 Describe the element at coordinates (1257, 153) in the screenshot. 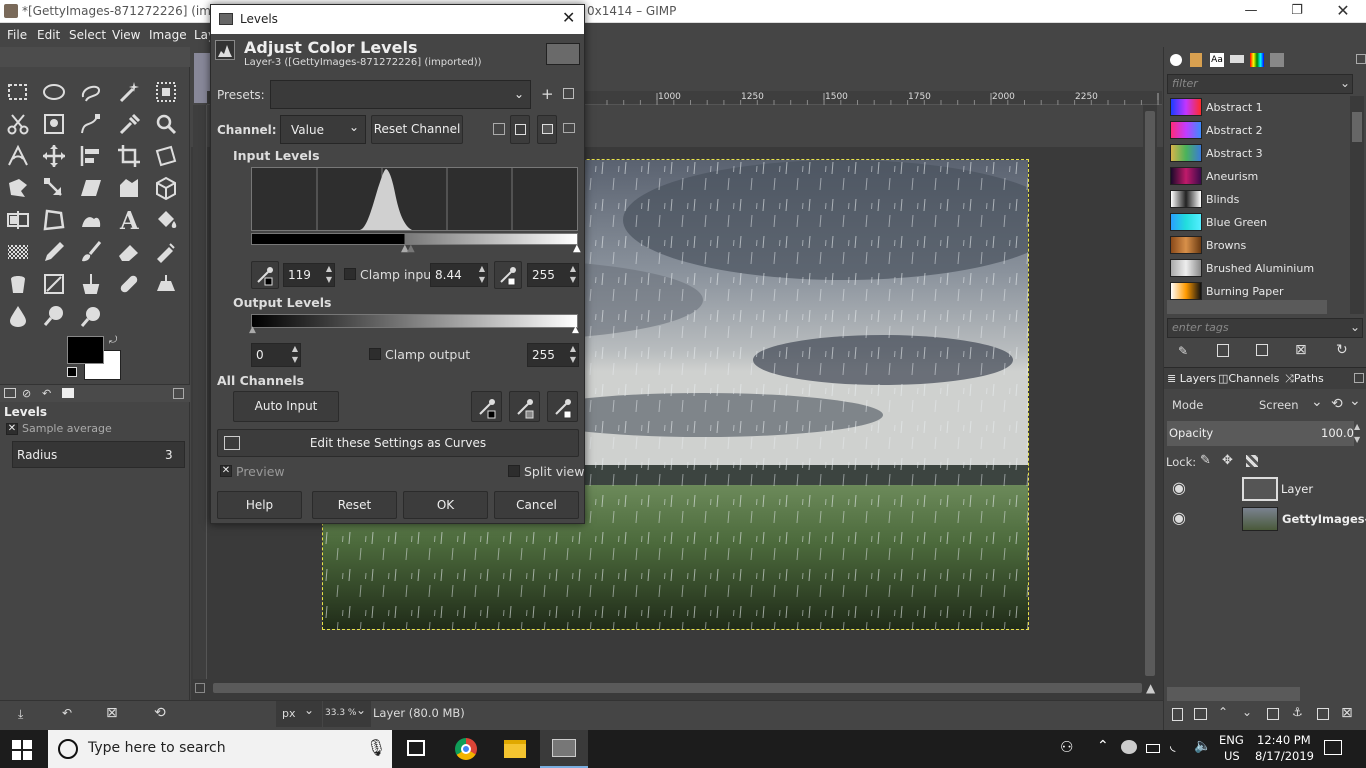

I see `gradient-item: Abstract 3` at that location.